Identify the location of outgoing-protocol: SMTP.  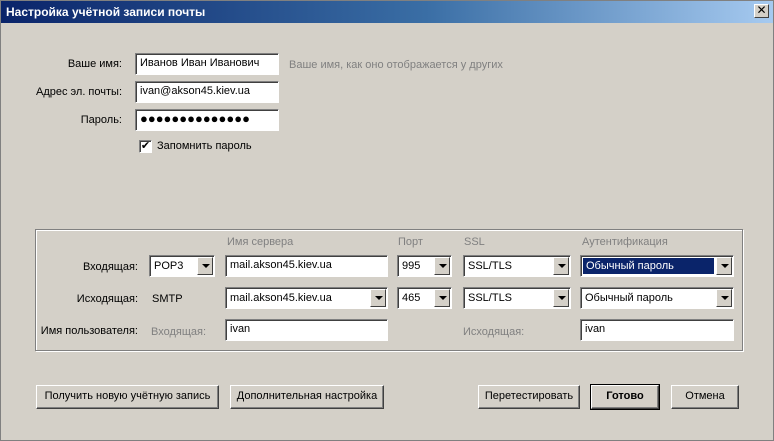
(167, 299).